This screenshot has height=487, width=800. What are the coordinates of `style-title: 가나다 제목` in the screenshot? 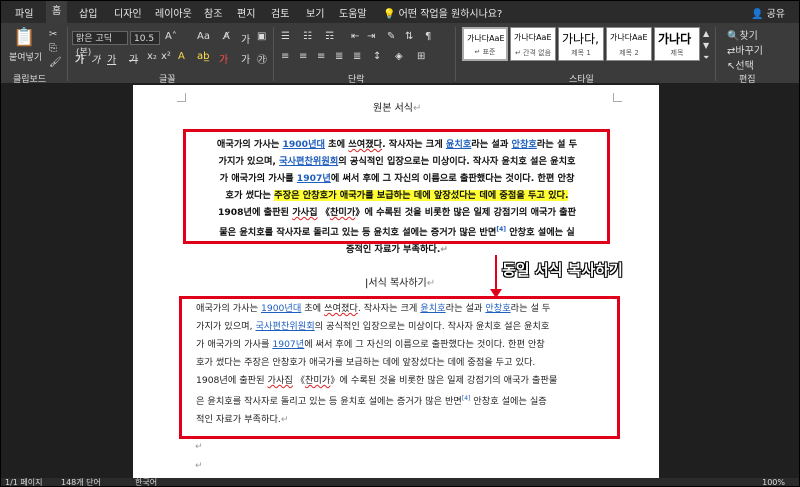 It's located at (677, 44).